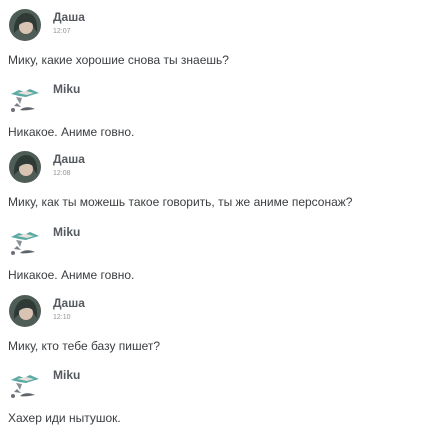  Describe the element at coordinates (62, 173) in the screenshot. I see `message-time: 12:08` at that location.